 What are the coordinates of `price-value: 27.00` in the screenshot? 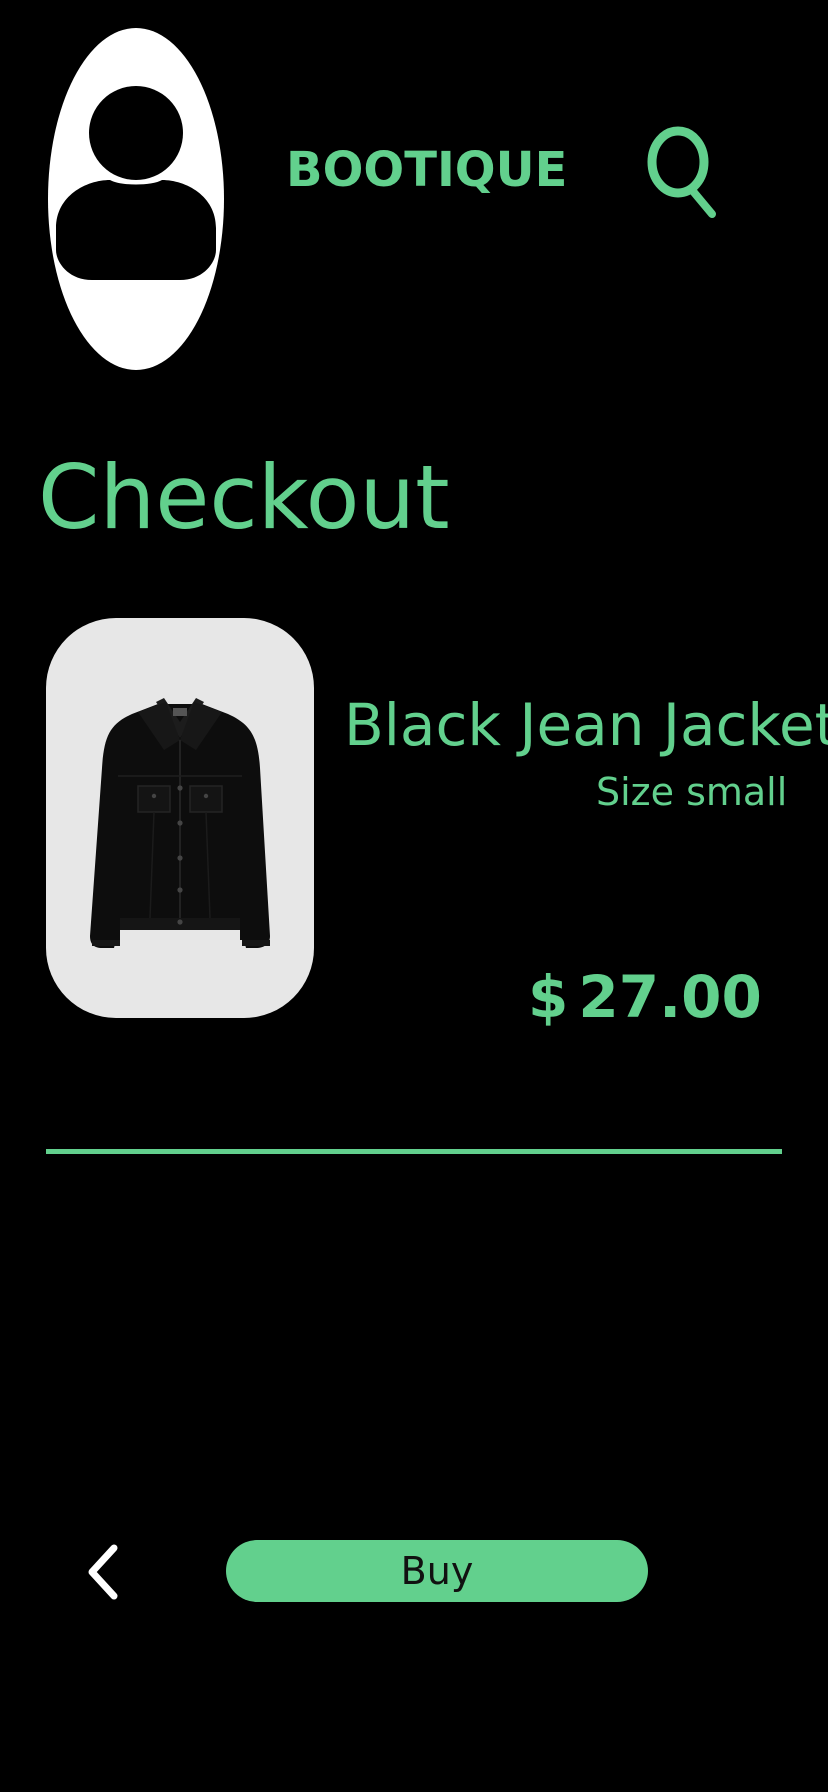 It's located at (670, 997).